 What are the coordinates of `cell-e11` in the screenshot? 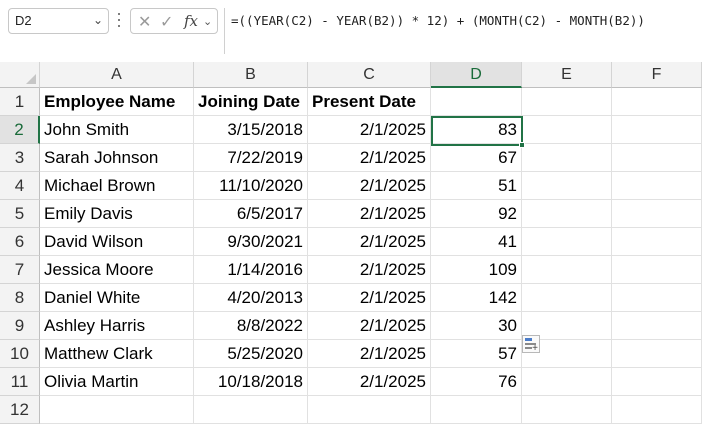 It's located at (567, 382).